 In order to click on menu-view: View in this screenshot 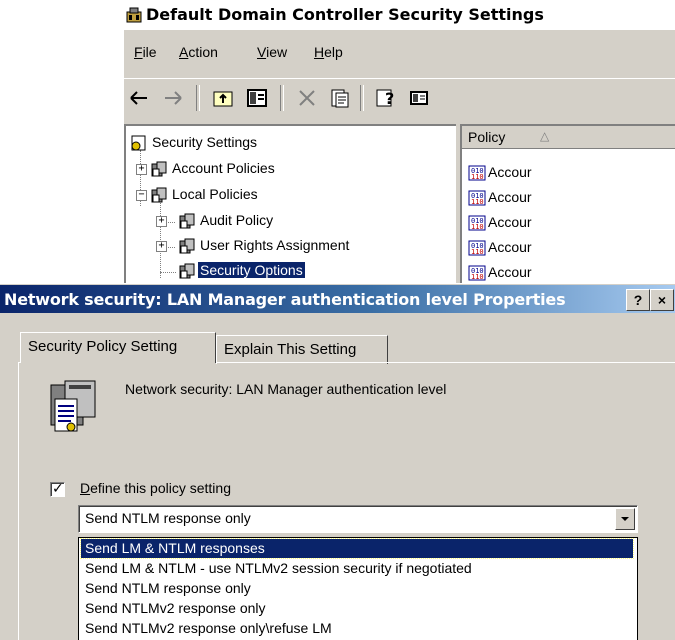, I will do `click(272, 52)`.